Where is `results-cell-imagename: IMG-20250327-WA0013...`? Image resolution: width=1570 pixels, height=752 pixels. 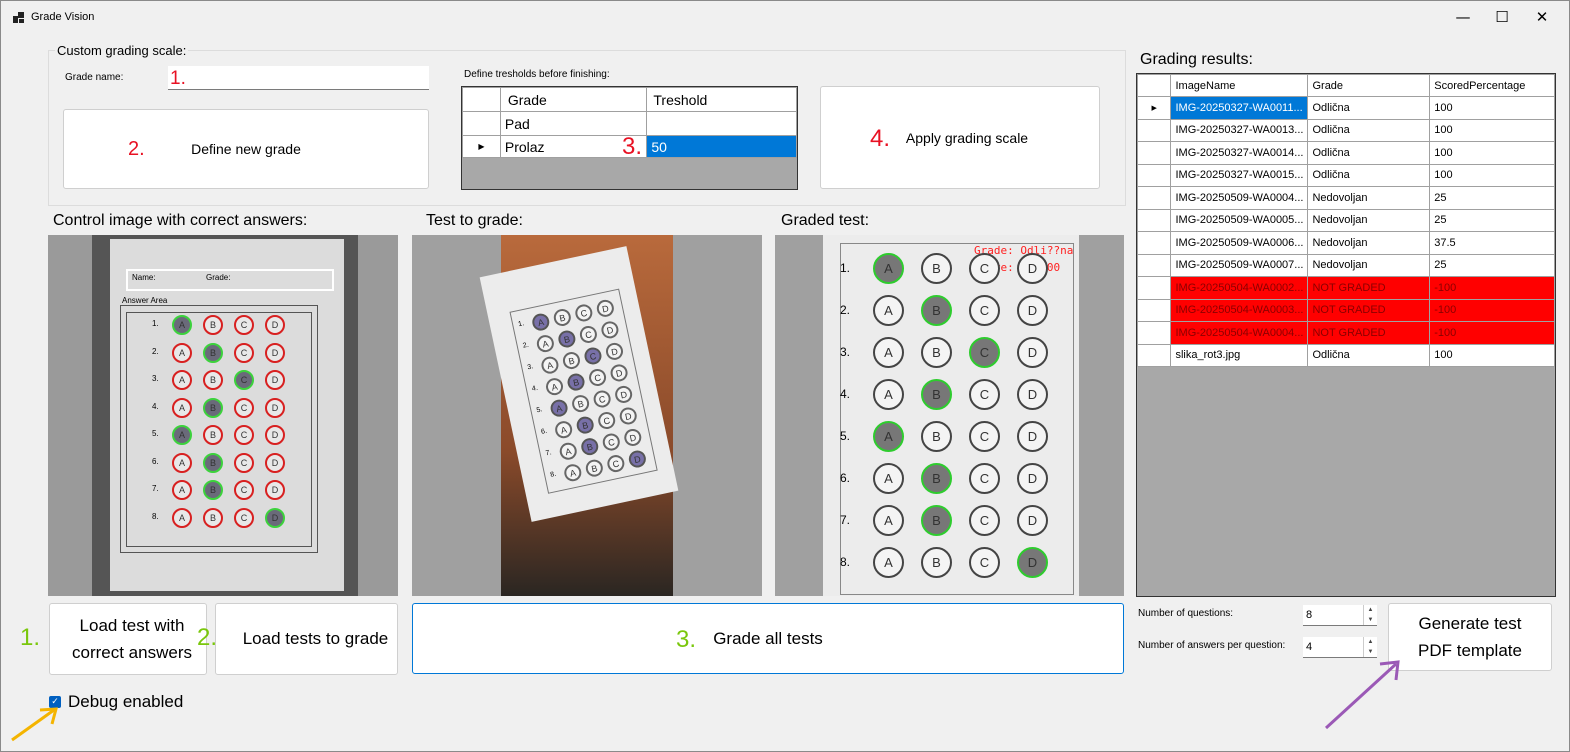 results-cell-imagename: IMG-20250327-WA0013... is located at coordinates (1239, 130).